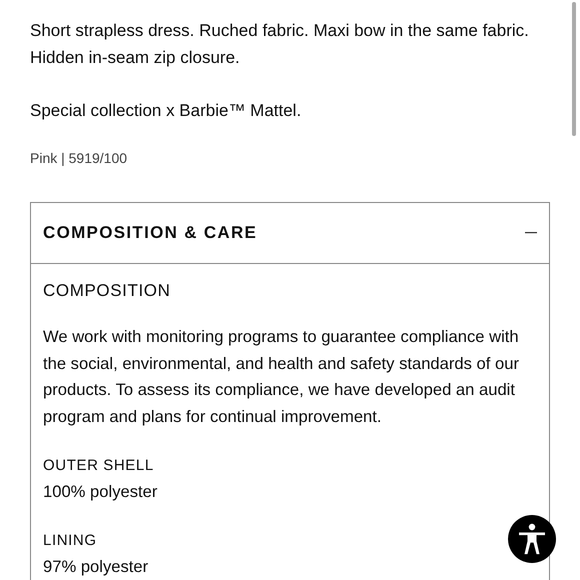 The width and height of the screenshot is (580, 580). Describe the element at coordinates (107, 291) in the screenshot. I see `section-heading: COMPOSITION` at that location.